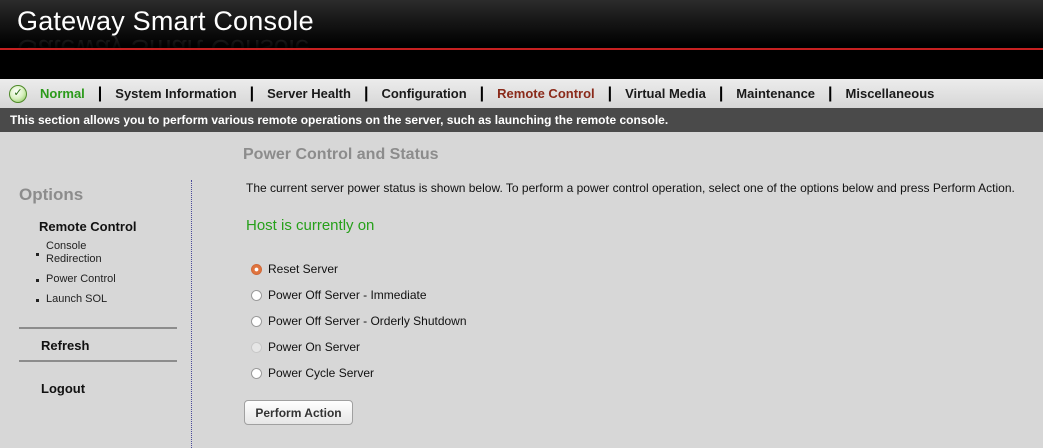 This screenshot has width=1043, height=448. I want to click on sidebar-section-remote-control: Remote Control, so click(88, 226).